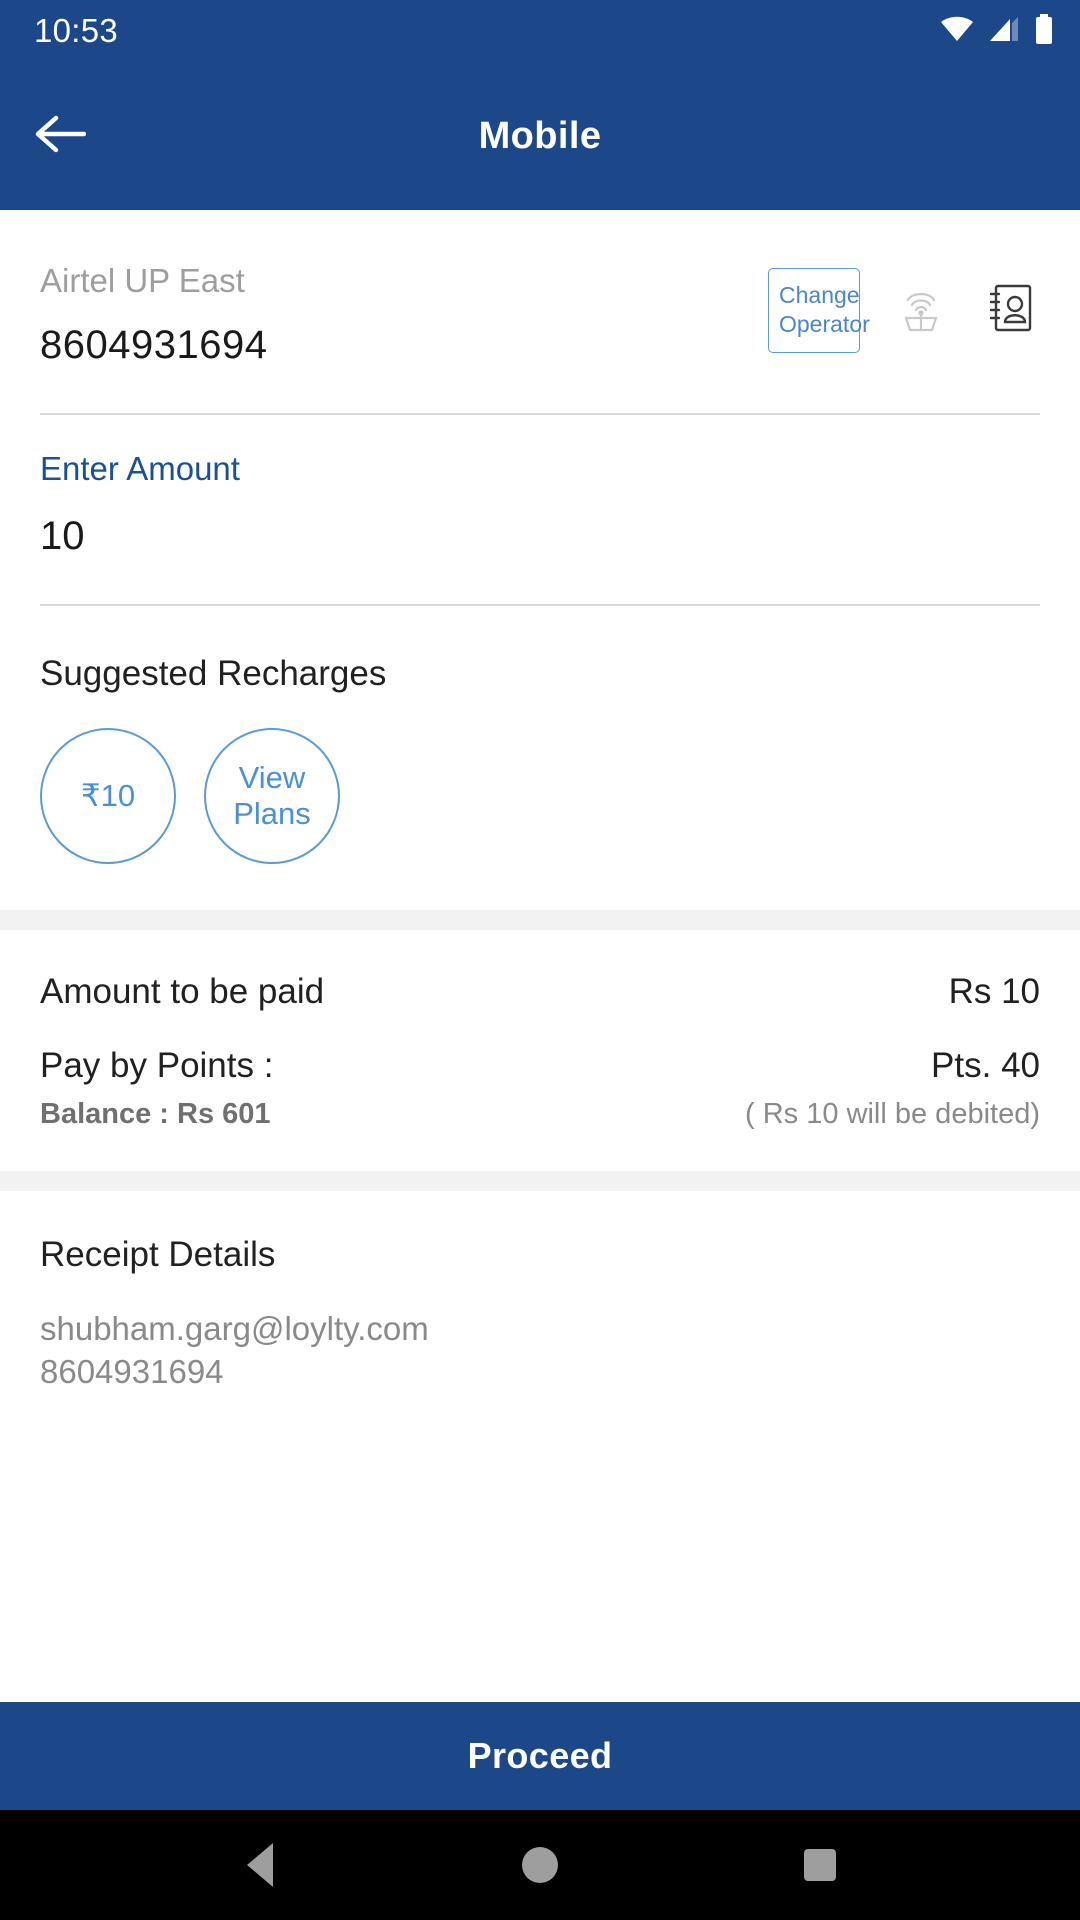  What do you see at coordinates (182, 991) in the screenshot?
I see `amount-to-be-paid-label: Amount to be paid` at bounding box center [182, 991].